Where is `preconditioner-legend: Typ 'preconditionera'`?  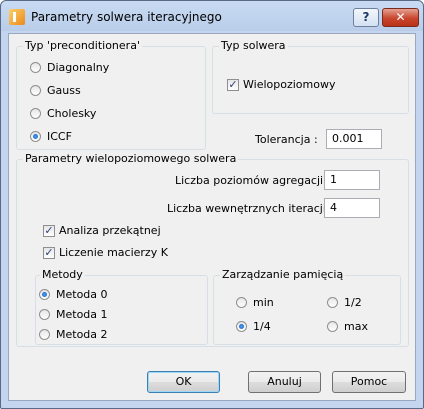
preconditioner-legend: Typ 'preconditionera' is located at coordinates (82, 45).